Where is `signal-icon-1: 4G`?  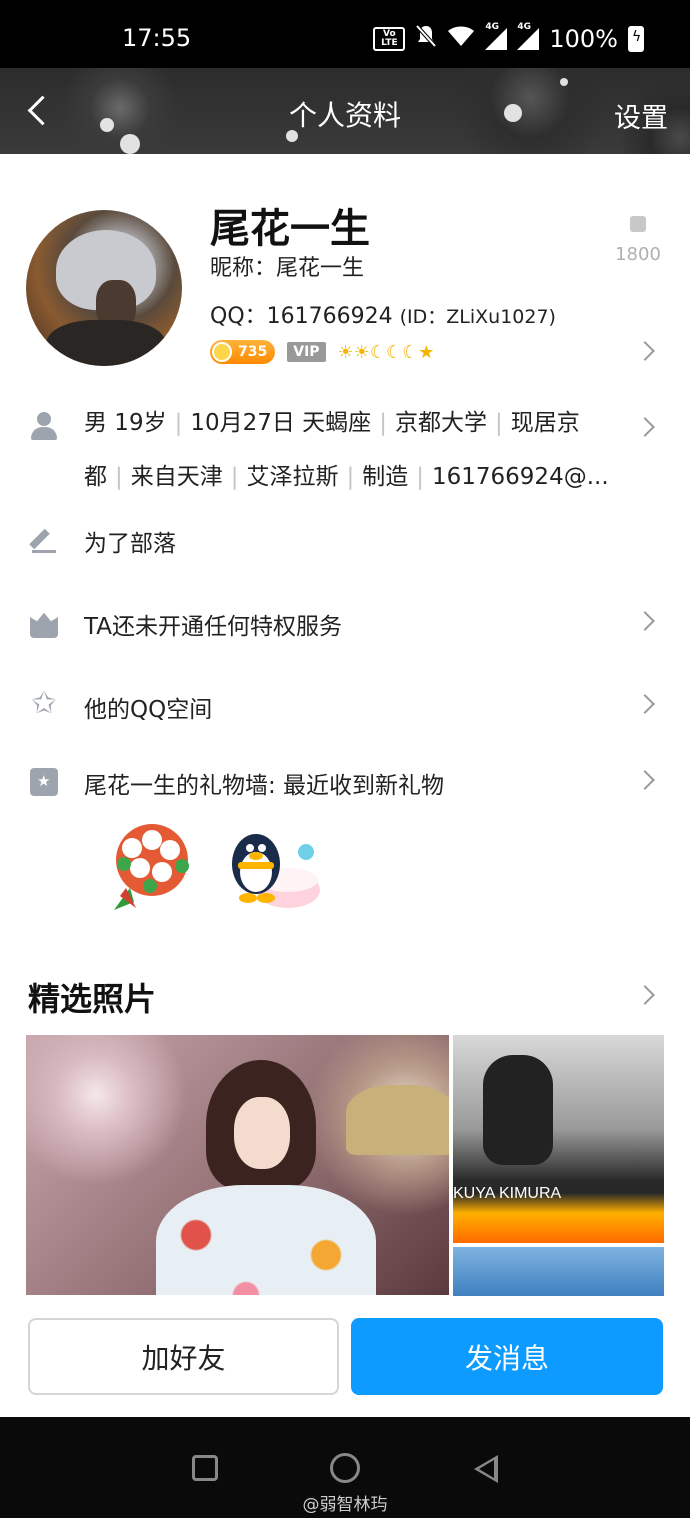
signal-icon-1: 4G is located at coordinates (496, 36).